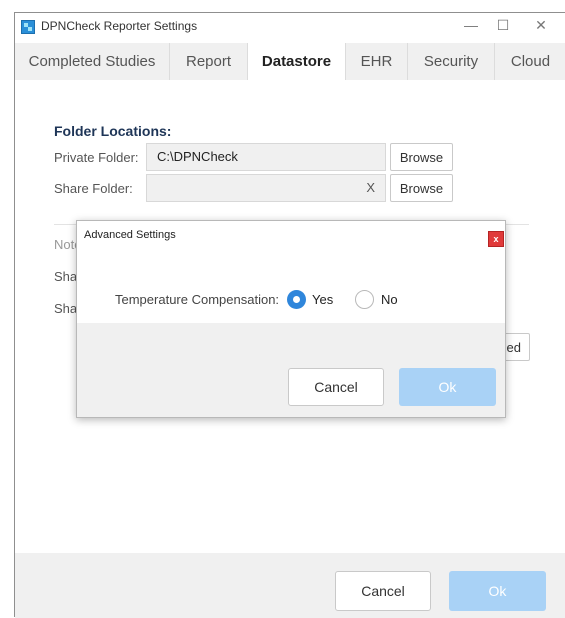 This screenshot has height=618, width=565. What do you see at coordinates (290, 585) in the screenshot?
I see `bottom-action-bar: Cancel Ok` at bounding box center [290, 585].